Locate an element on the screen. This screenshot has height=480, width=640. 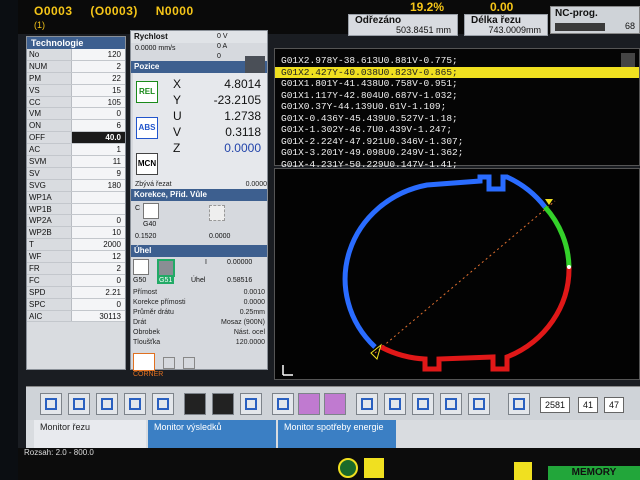
rate-readout: 0.00 is located at coordinates (502, 7).